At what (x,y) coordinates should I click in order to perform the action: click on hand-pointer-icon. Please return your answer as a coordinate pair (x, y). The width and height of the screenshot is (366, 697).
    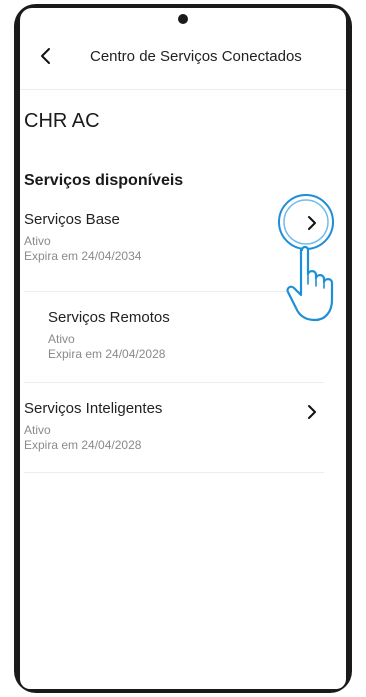
    Looking at the image, I should click on (306, 258).